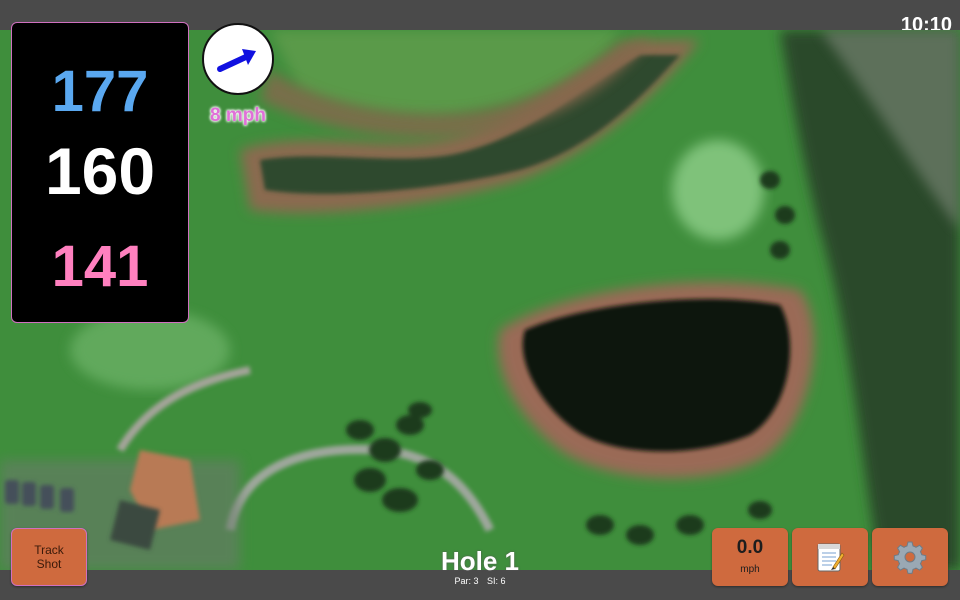 Image resolution: width=960 pixels, height=600 pixels. I want to click on distance-panel: 177 160 141, so click(100, 172).